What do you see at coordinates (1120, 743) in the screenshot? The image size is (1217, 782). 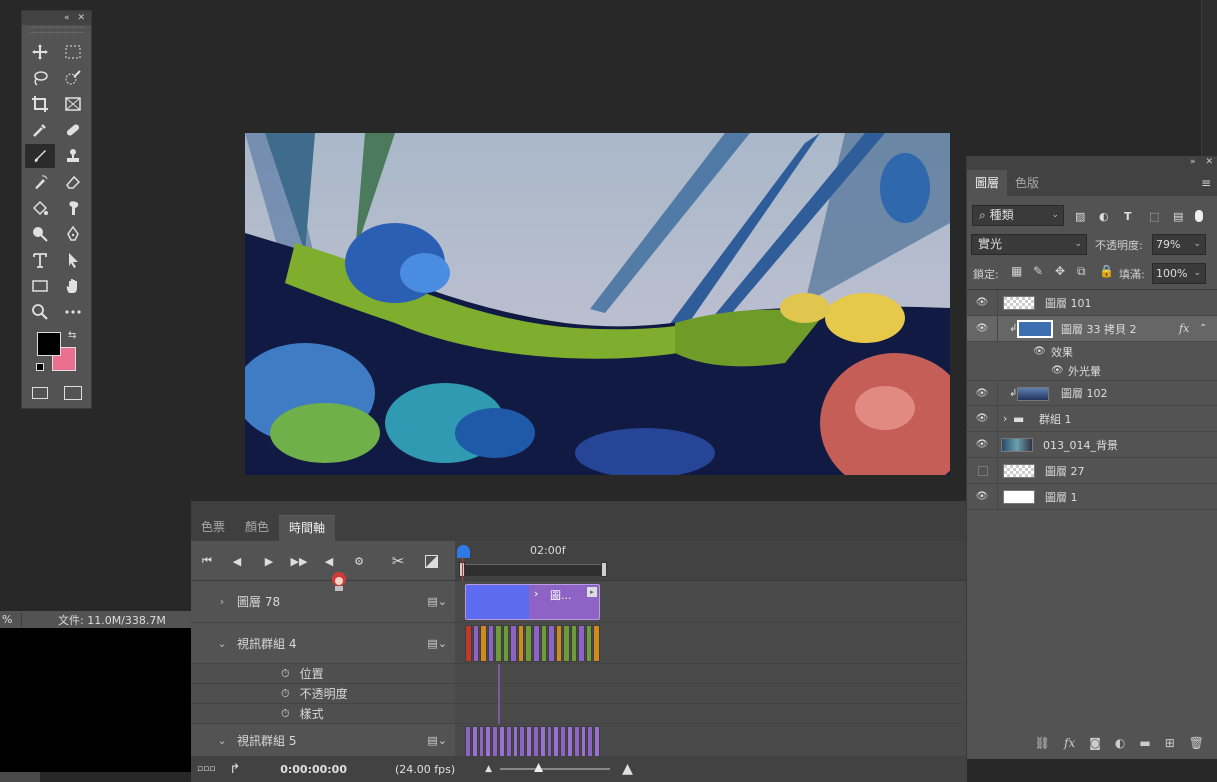 I see `adjustment-layer-icon: ◐` at bounding box center [1120, 743].